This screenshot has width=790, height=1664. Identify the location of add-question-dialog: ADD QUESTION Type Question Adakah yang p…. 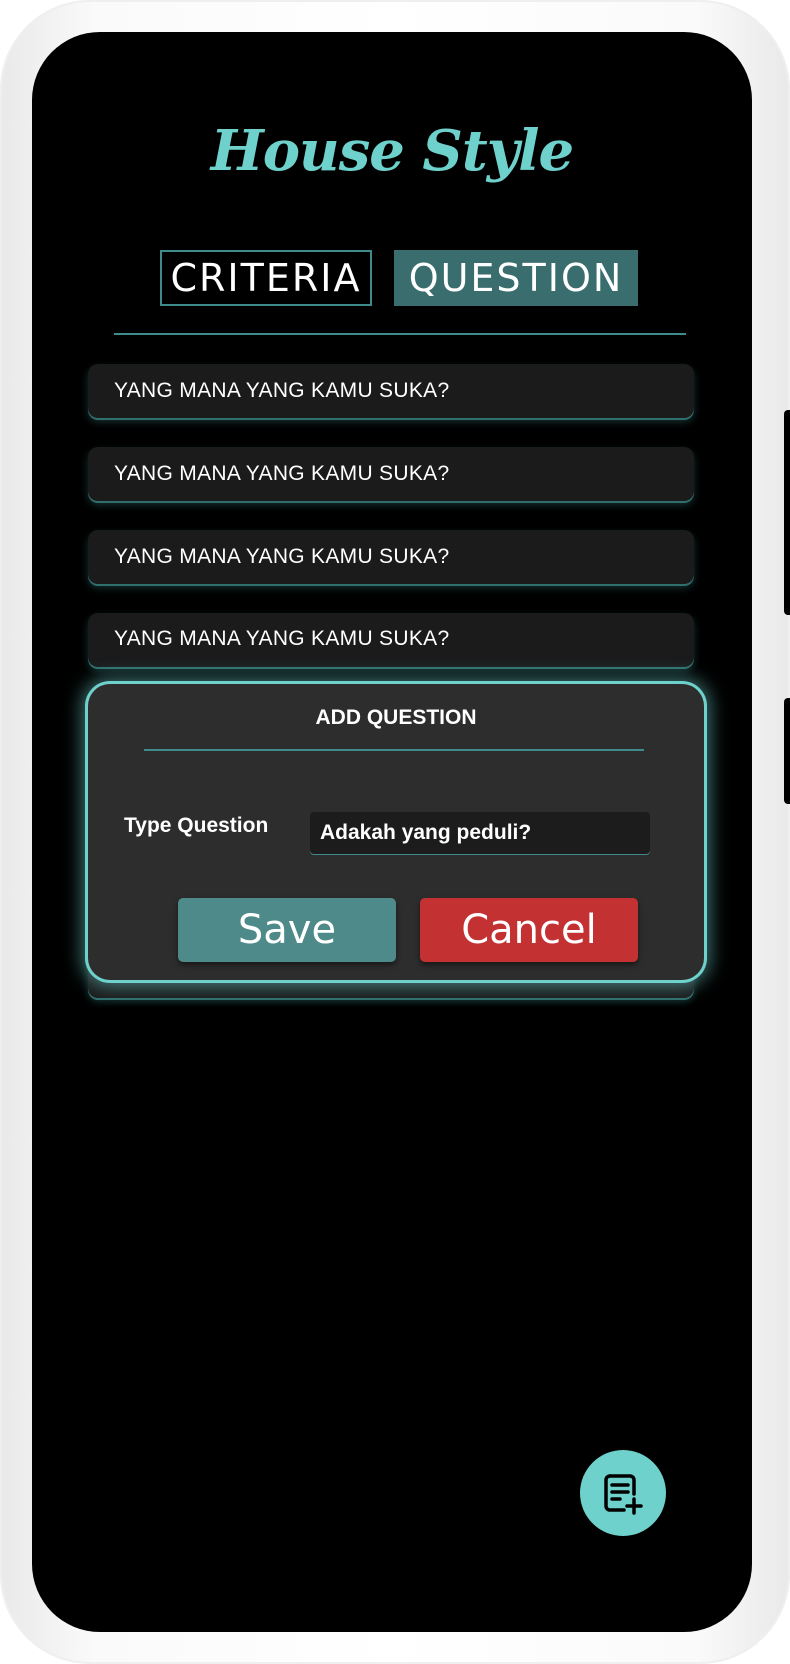
(396, 832).